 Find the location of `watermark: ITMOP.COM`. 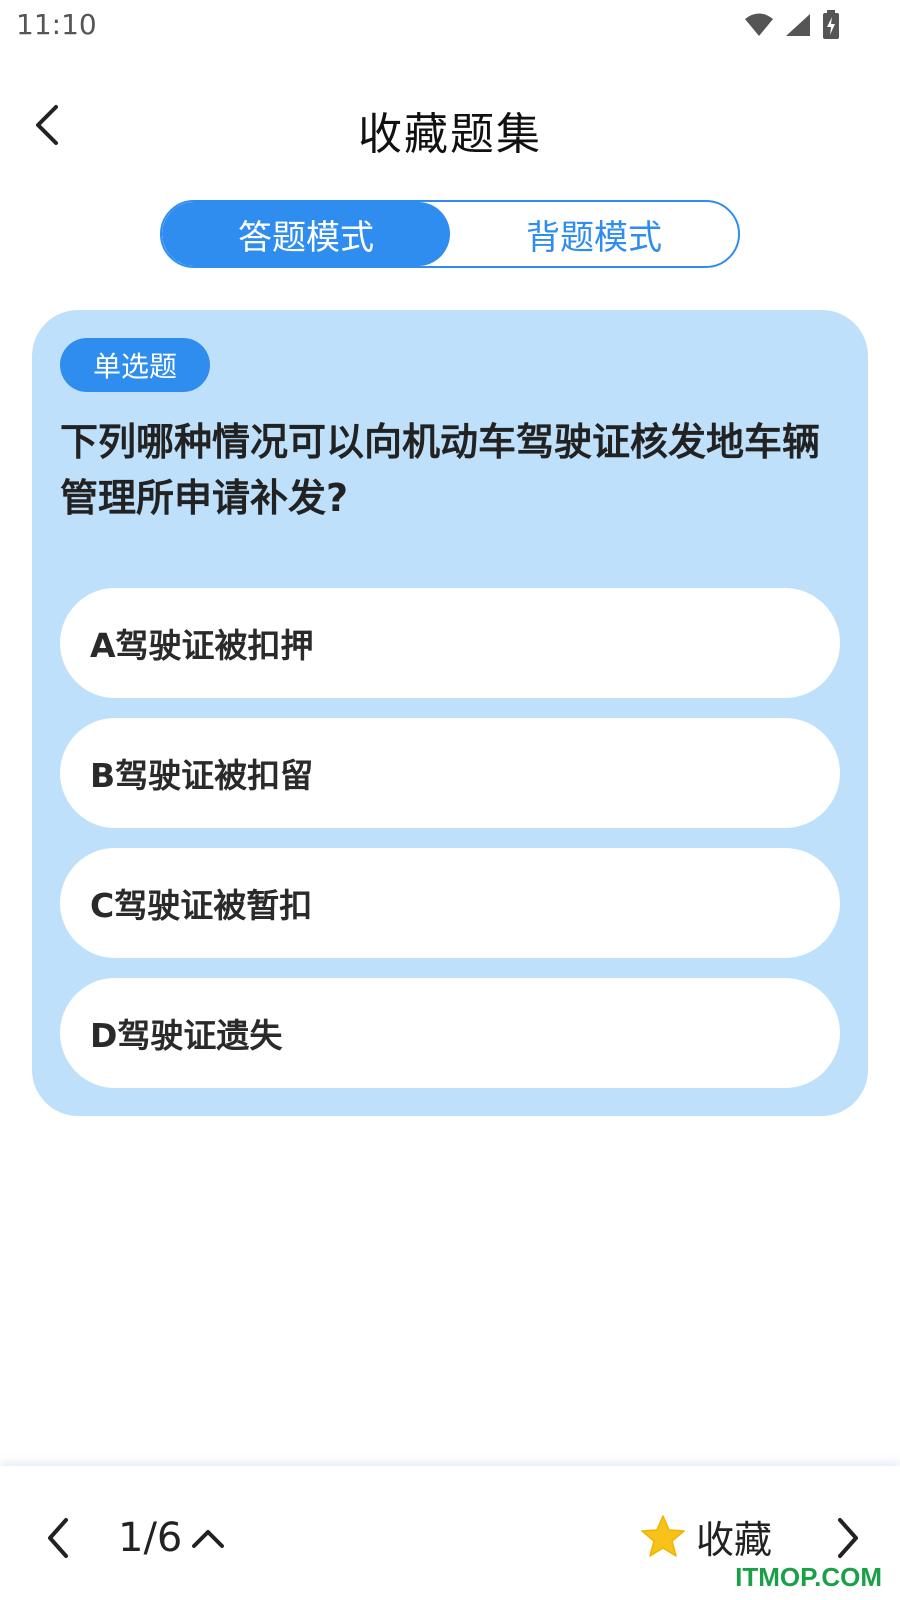

watermark: ITMOP.COM is located at coordinates (808, 1577).